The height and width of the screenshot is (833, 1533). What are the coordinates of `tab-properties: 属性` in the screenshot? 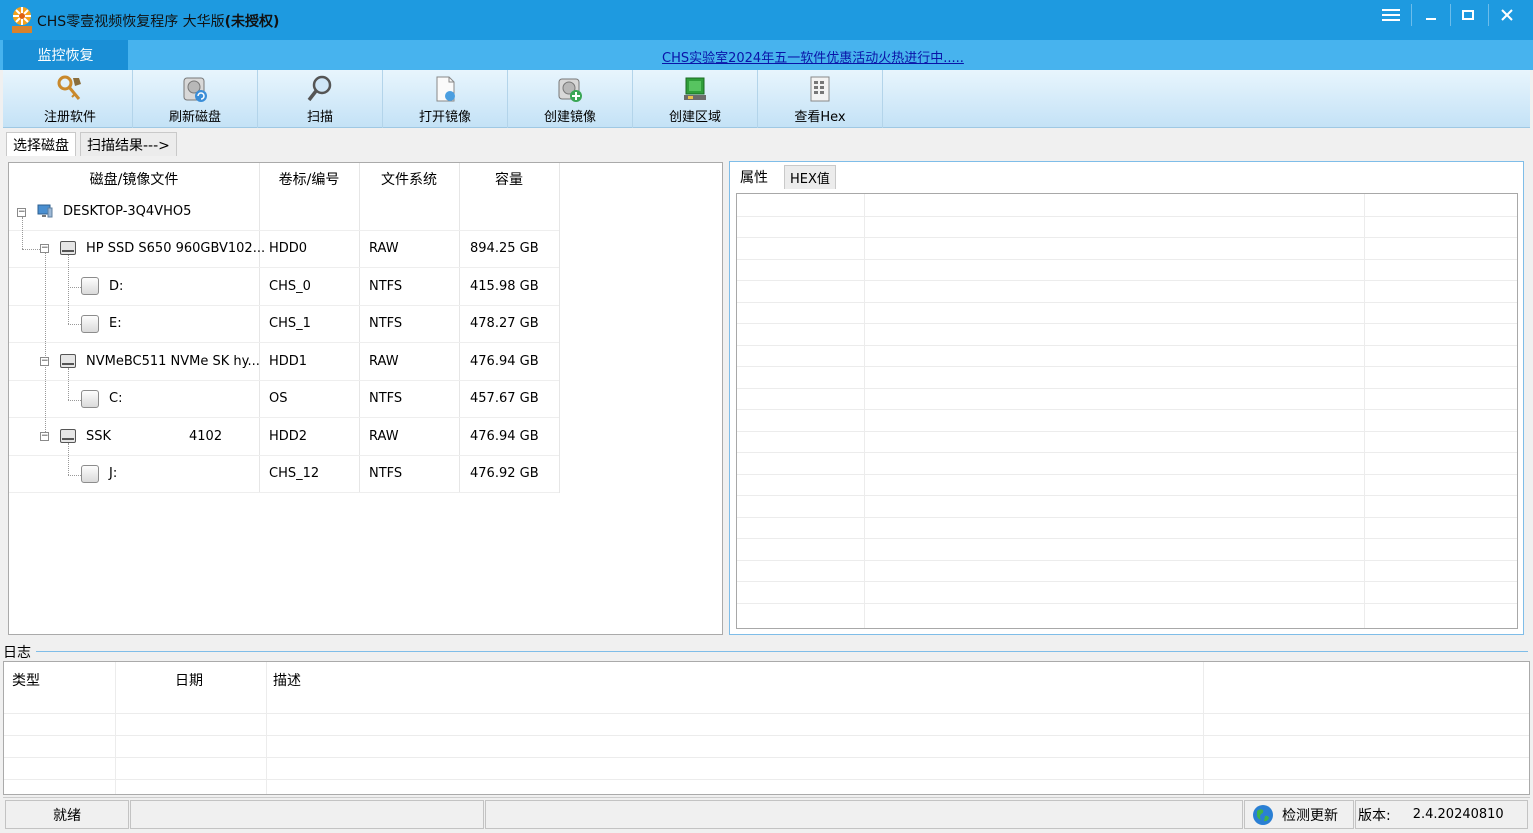 It's located at (754, 177).